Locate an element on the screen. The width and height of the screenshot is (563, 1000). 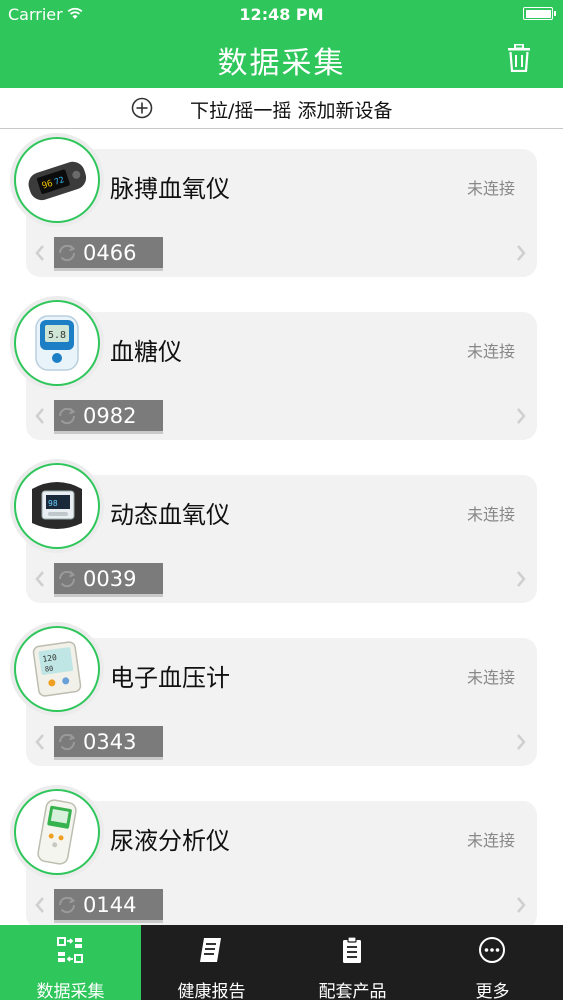
device-image-frame: 120 80 is located at coordinates (57, 669).